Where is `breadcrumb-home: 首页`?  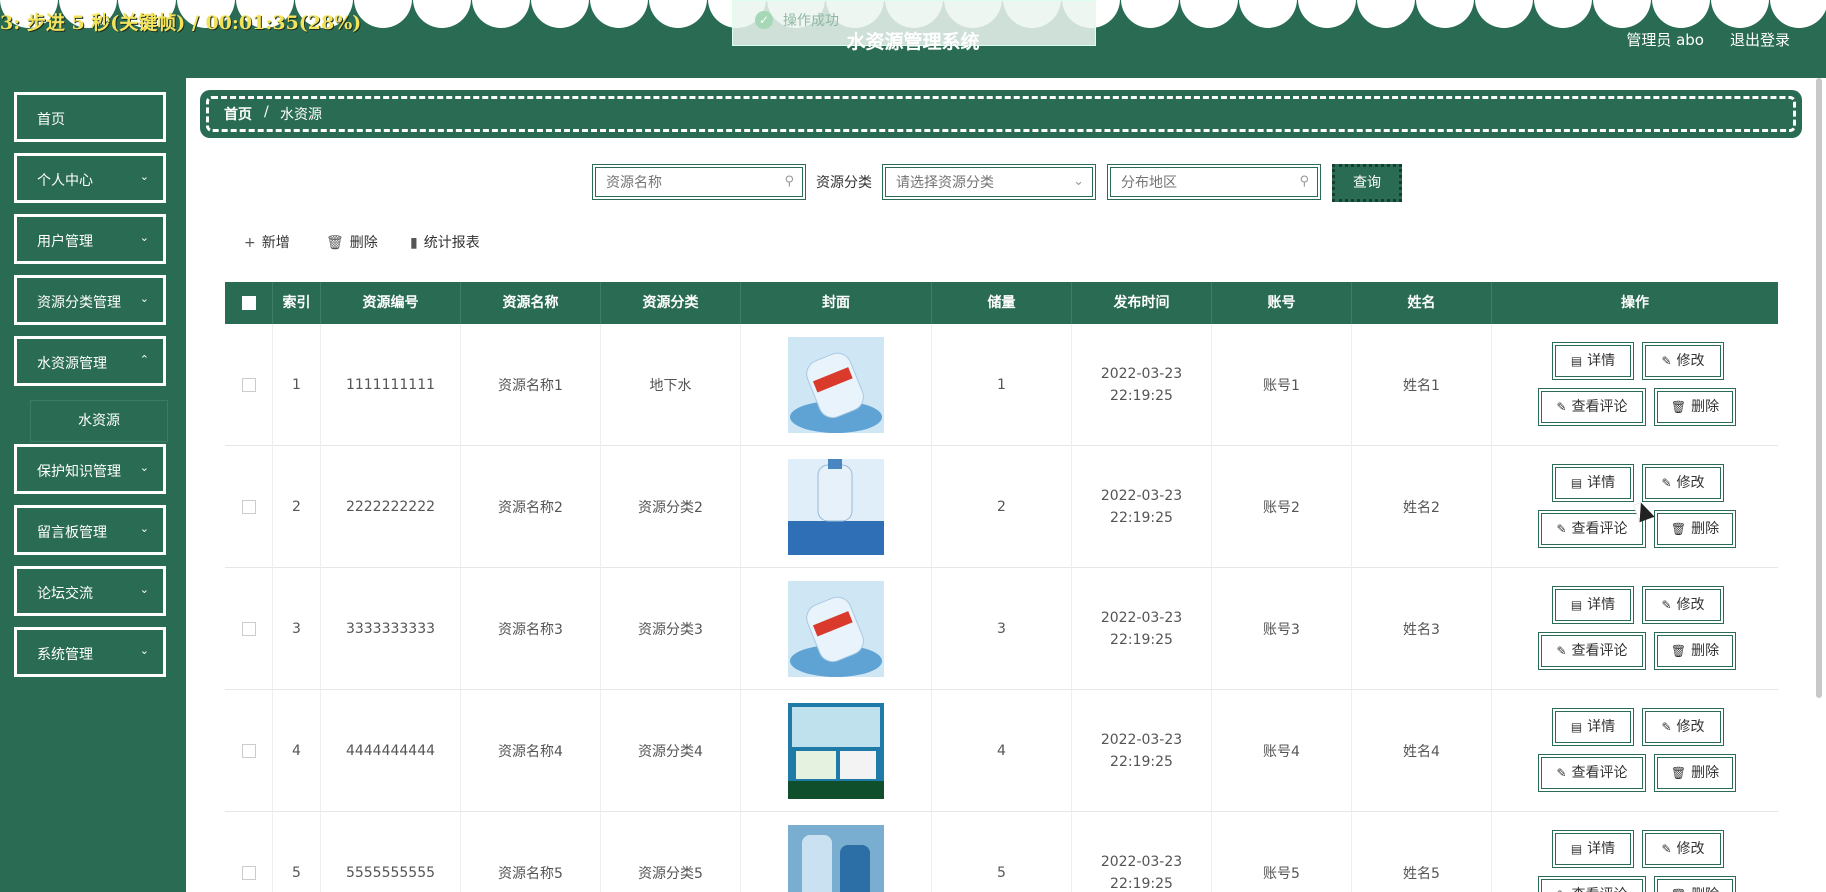 breadcrumb-home: 首页 is located at coordinates (238, 114).